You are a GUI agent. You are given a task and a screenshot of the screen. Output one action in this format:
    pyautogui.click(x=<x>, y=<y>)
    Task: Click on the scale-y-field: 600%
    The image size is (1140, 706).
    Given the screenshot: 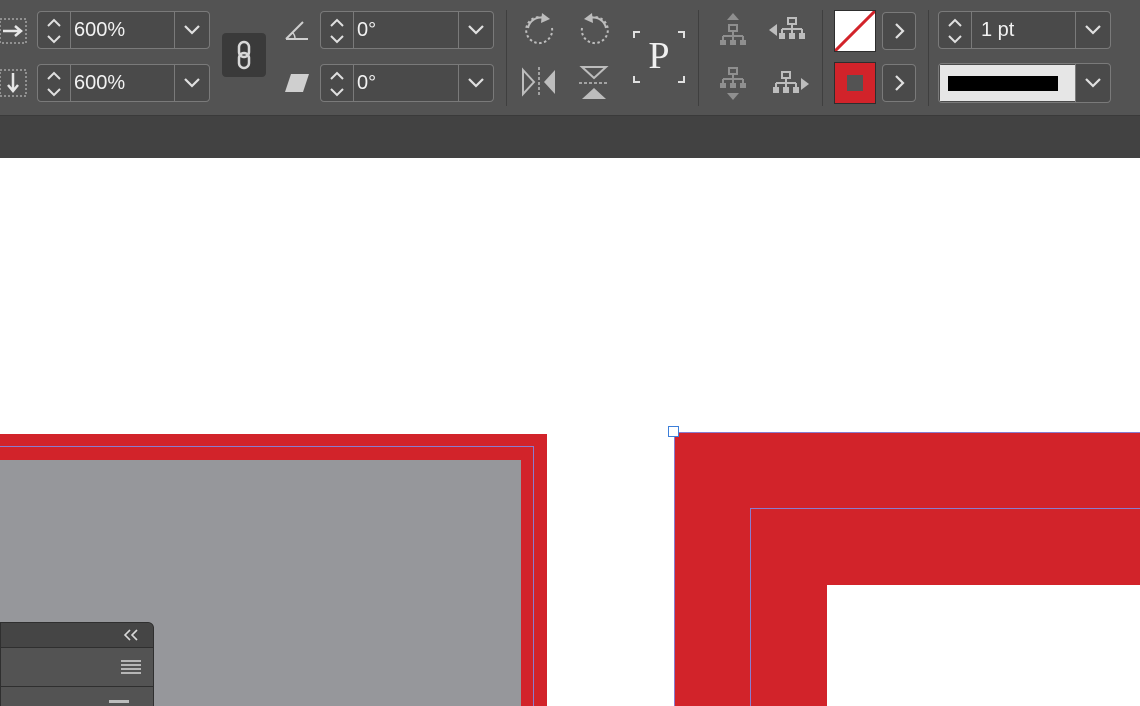 What is the action you would take?
    pyautogui.click(x=123, y=83)
    